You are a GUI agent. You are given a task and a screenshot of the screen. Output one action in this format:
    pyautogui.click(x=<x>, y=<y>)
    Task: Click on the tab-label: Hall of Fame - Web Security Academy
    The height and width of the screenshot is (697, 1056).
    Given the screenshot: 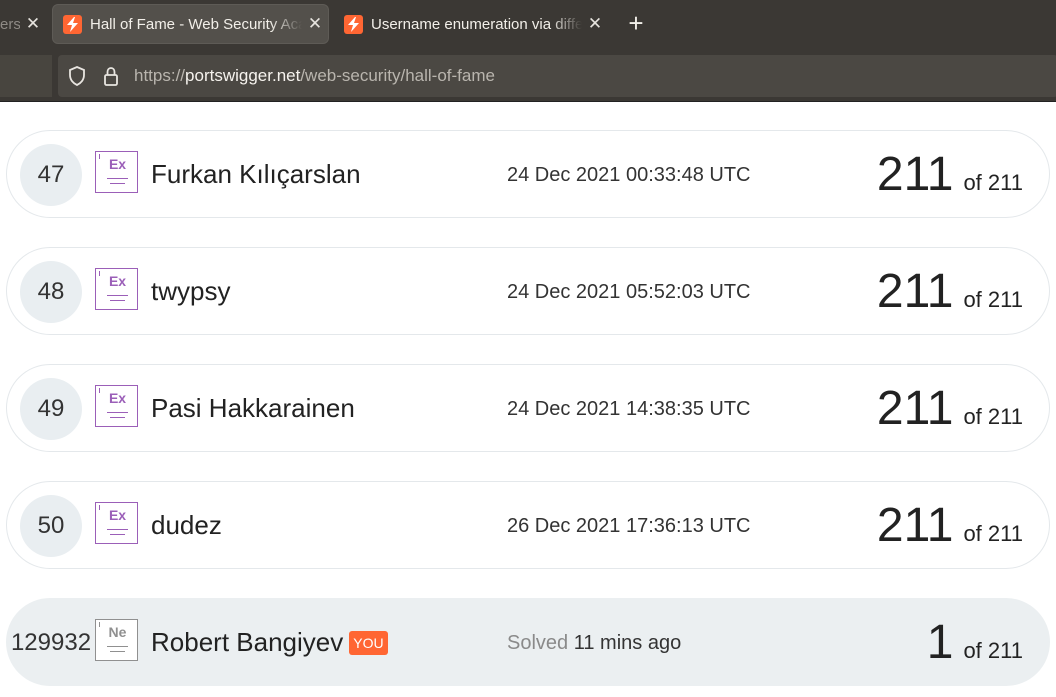 What is the action you would take?
    pyautogui.click(x=196, y=24)
    